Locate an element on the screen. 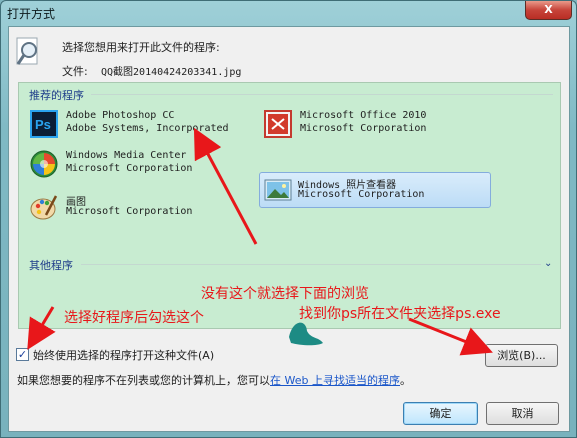 The width and height of the screenshot is (577, 438). program-name: Microsoft Office 2010 is located at coordinates (363, 115).